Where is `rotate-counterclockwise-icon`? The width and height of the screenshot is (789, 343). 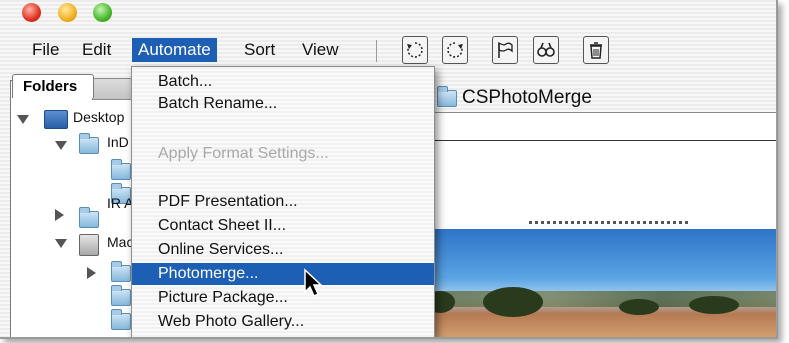
rotate-counterclockwise-icon is located at coordinates (415, 50).